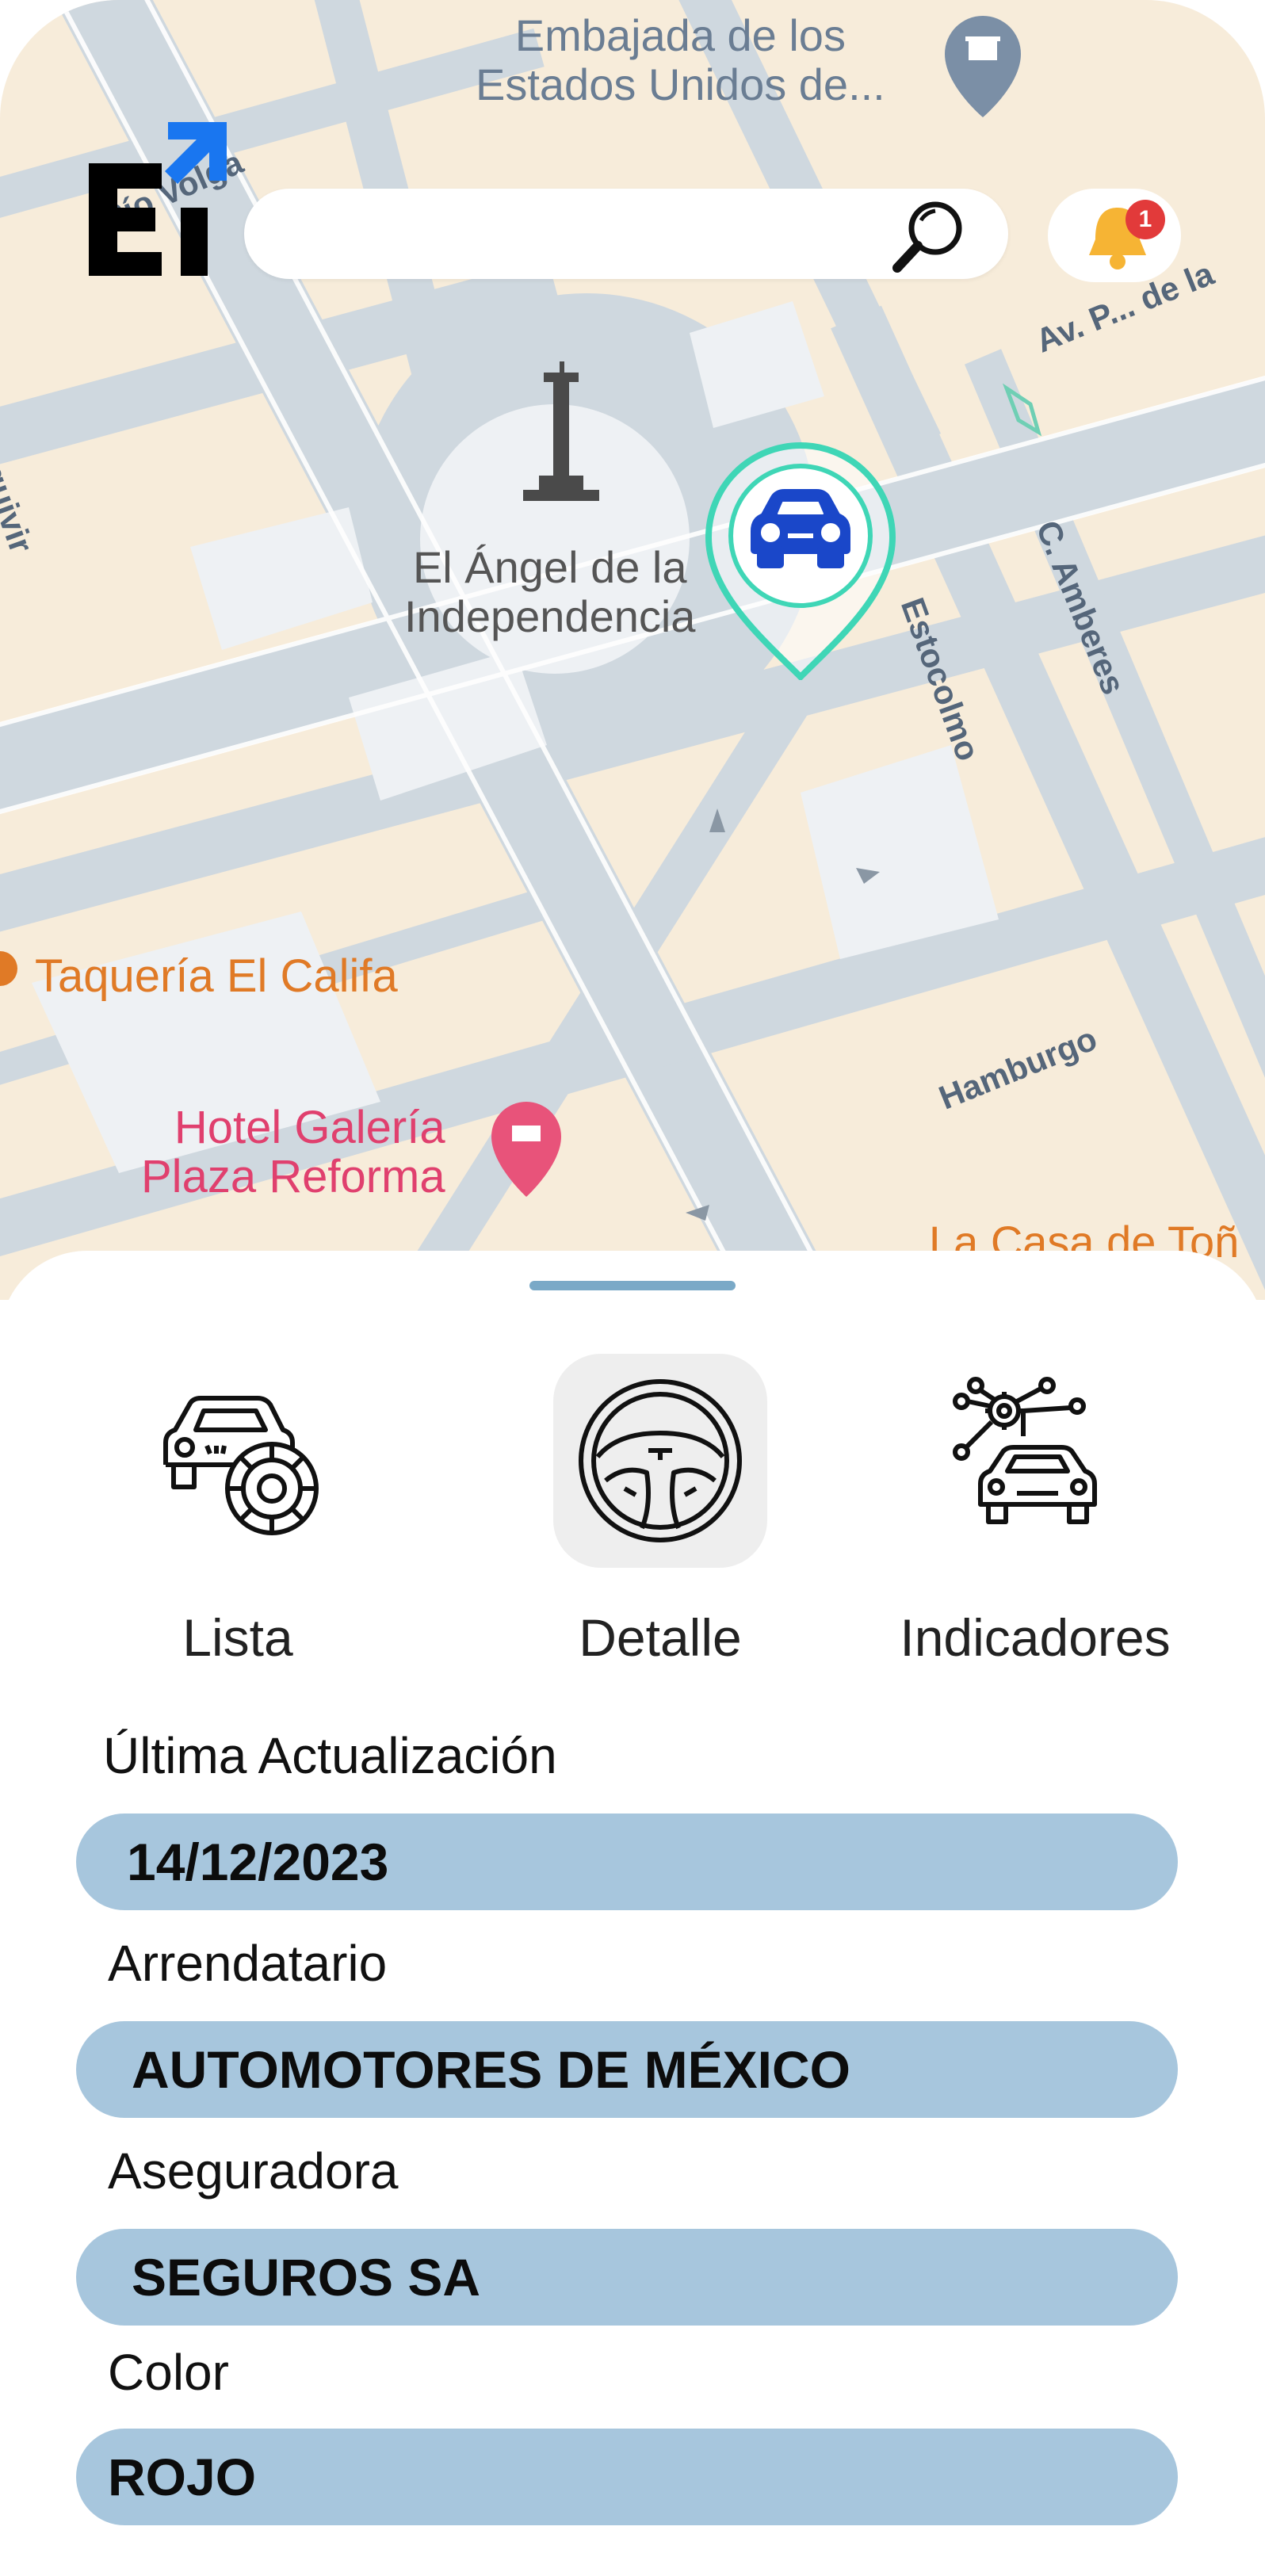 The width and height of the screenshot is (1265, 2576). Describe the element at coordinates (1025, 1450) in the screenshot. I see `car-network-icon` at that location.